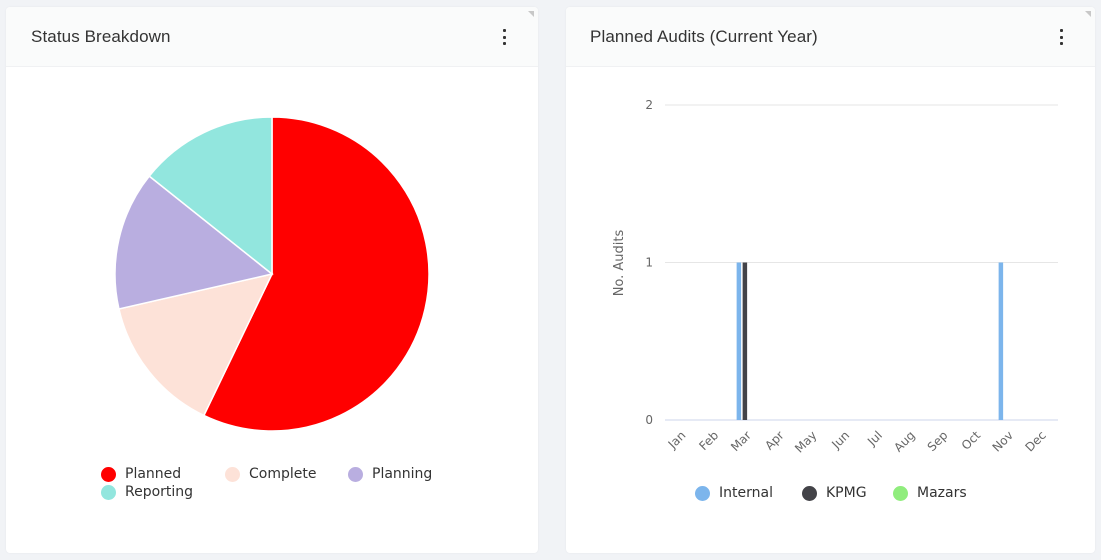 This screenshot has width=1101, height=560. What do you see at coordinates (745, 341) in the screenshot?
I see `bar-kpmg-mar` at bounding box center [745, 341].